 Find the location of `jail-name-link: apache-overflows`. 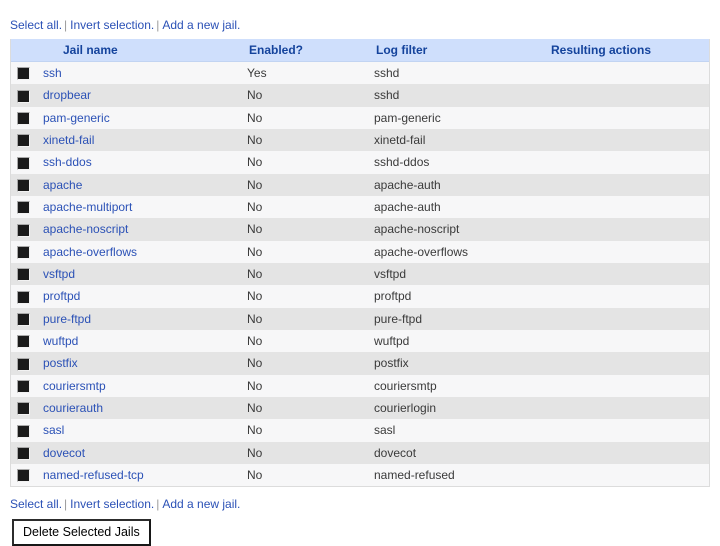

jail-name-link: apache-overflows is located at coordinates (90, 252).